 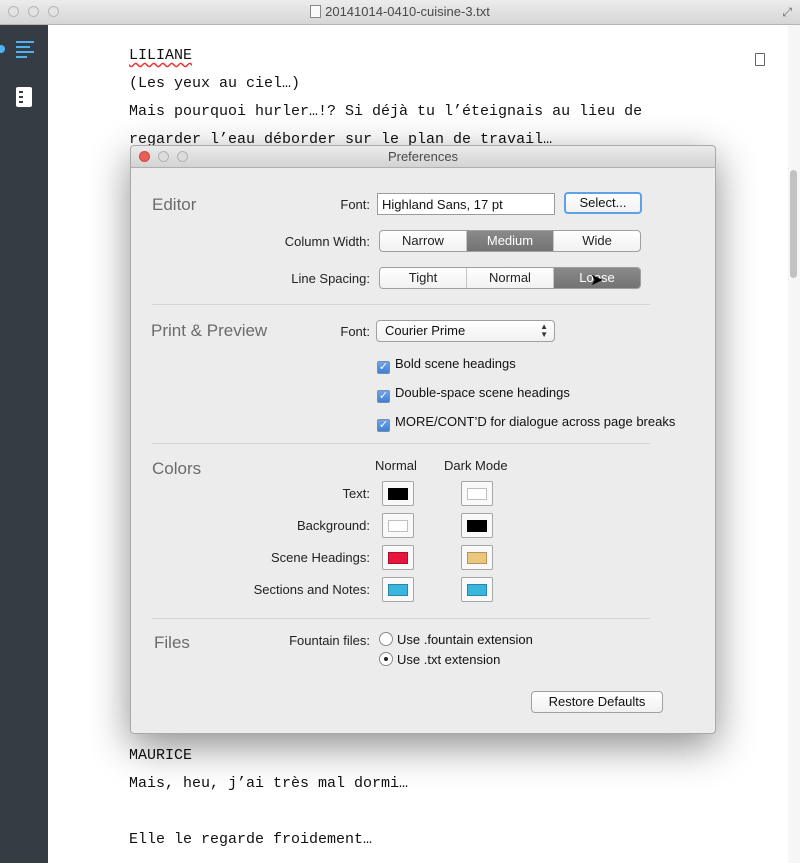 I want to click on preferences-titlebar: Preferences, so click(x=423, y=157).